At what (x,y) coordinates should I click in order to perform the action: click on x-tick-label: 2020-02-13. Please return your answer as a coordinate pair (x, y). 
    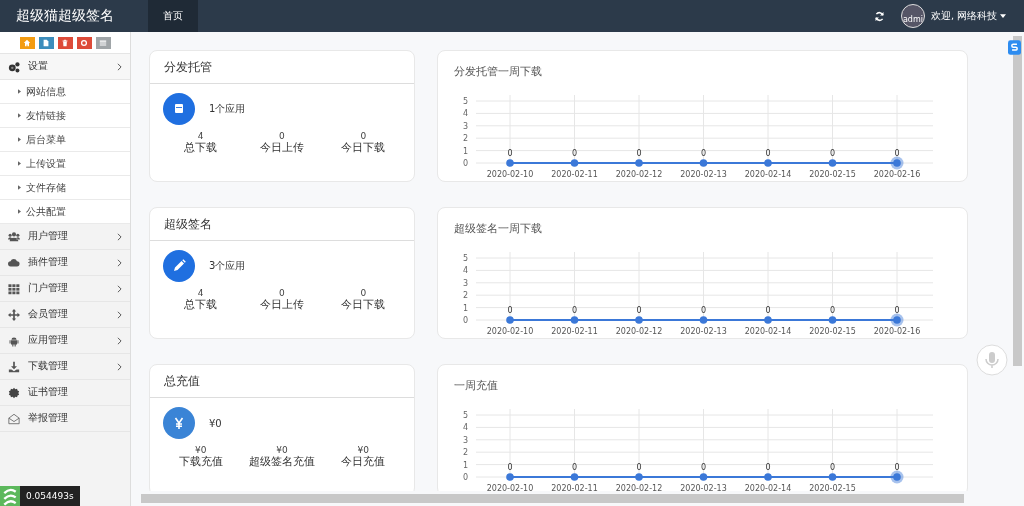
    Looking at the image, I should click on (703, 174).